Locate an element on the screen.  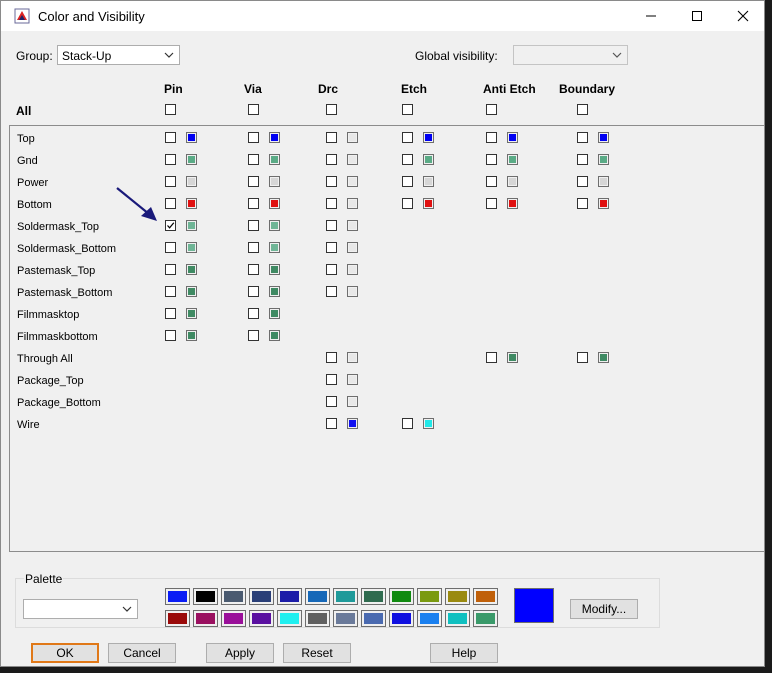
all-checkbox-etch is located at coordinates (407, 109).